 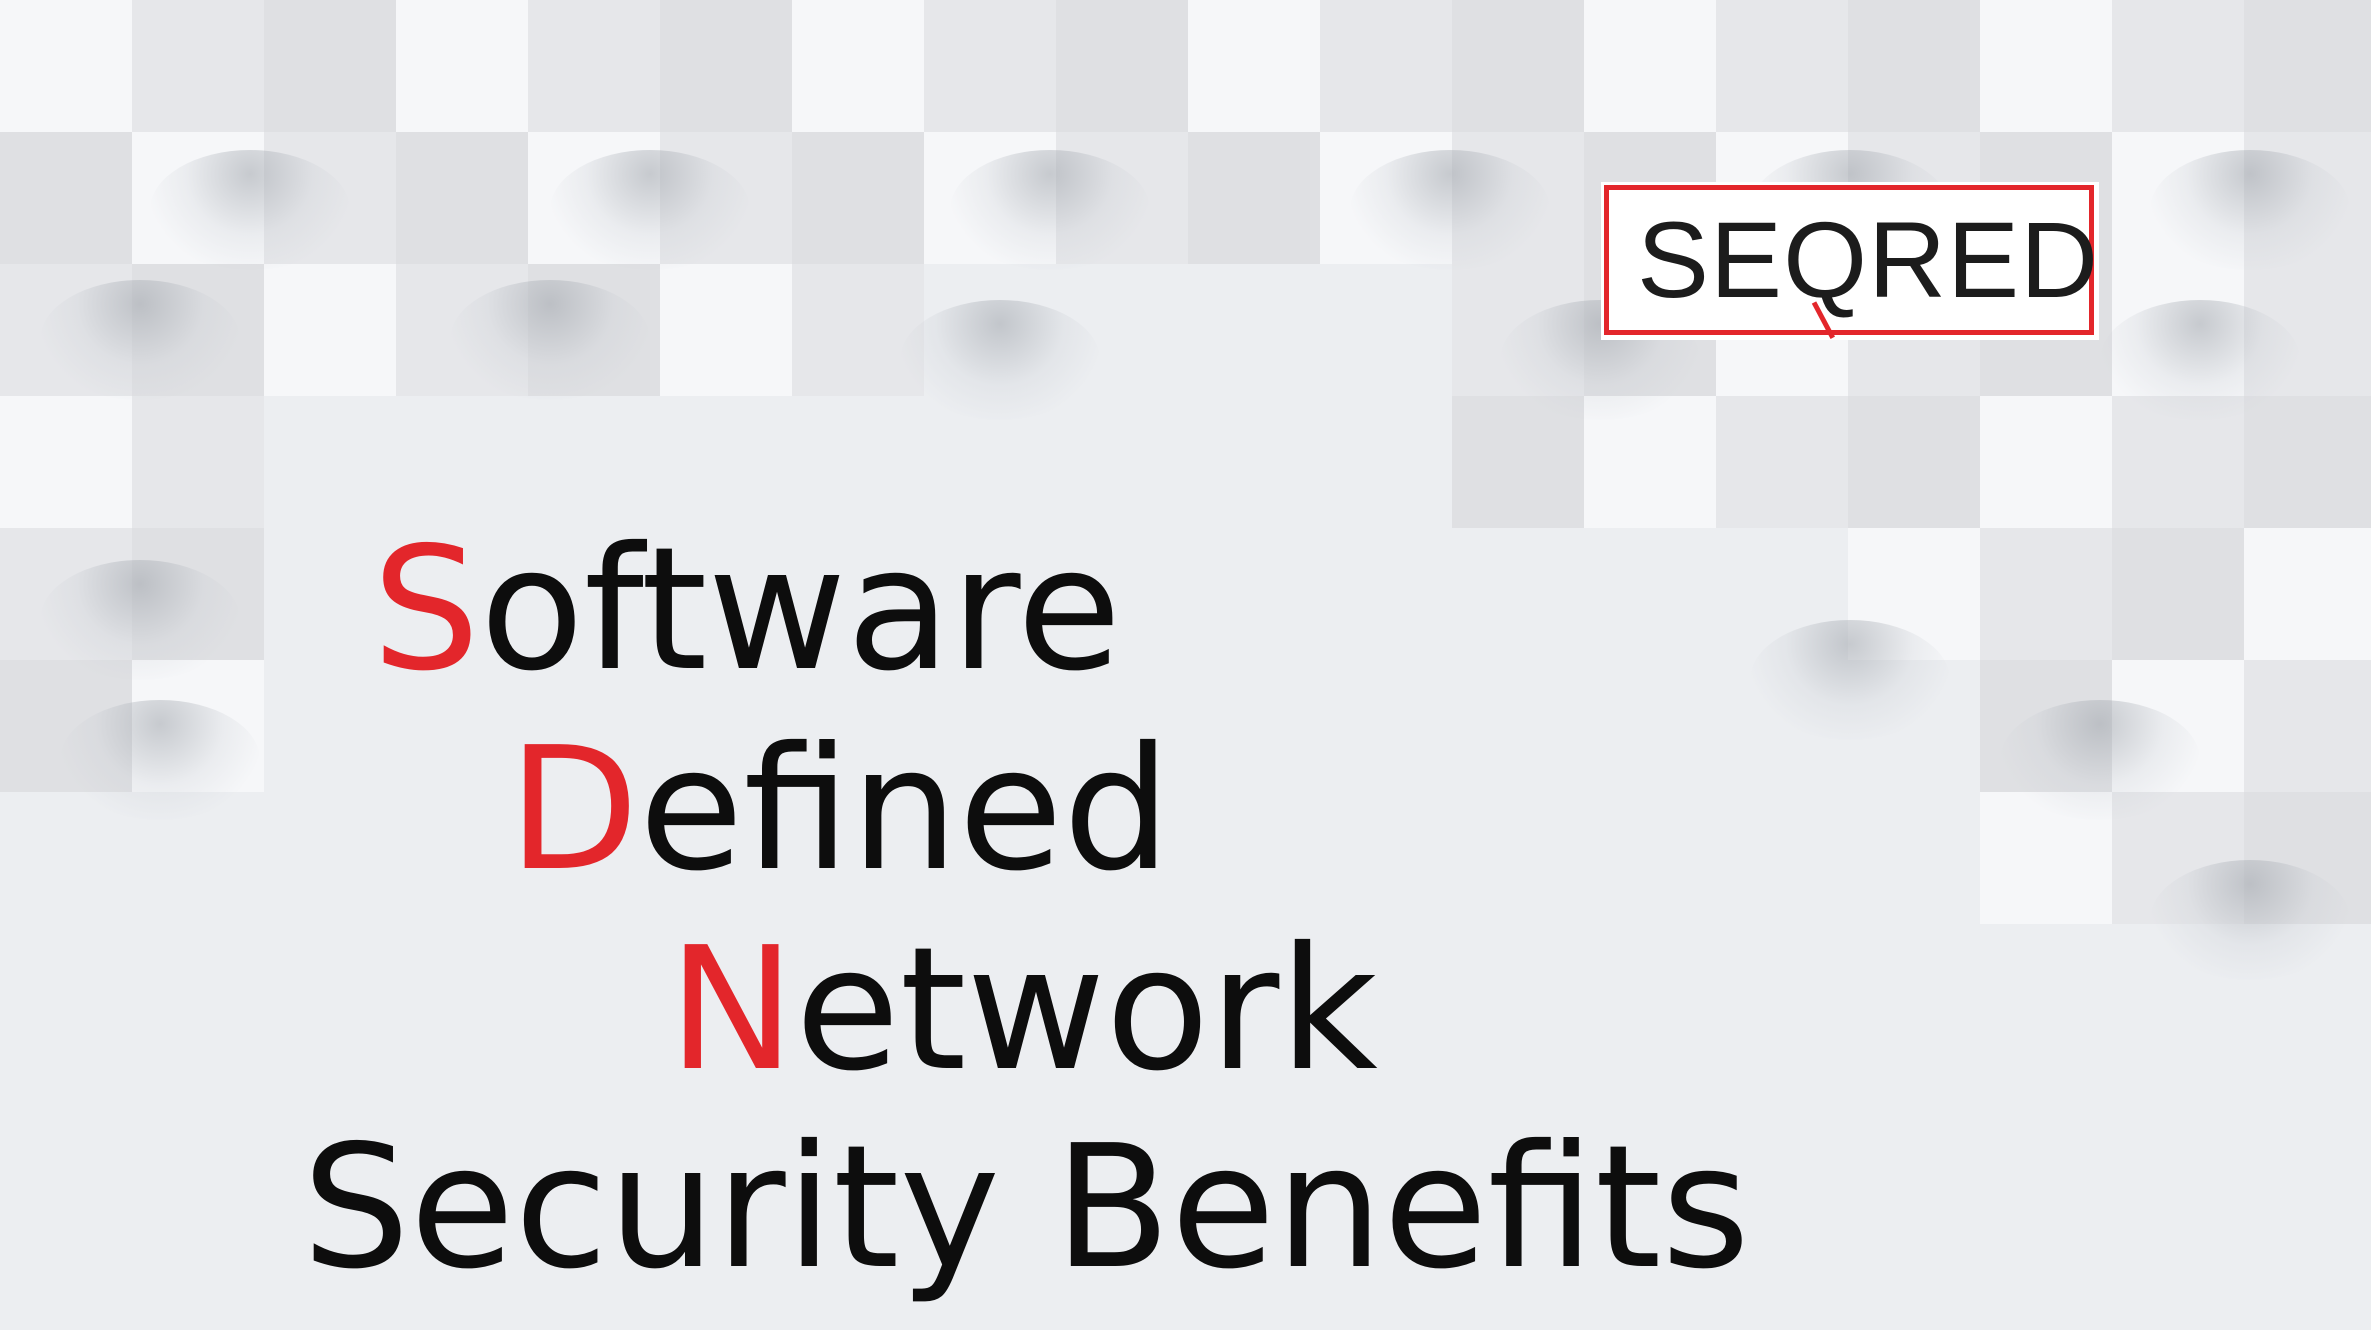 I want to click on word-rest: etwork, so click(x=1086, y=1010).